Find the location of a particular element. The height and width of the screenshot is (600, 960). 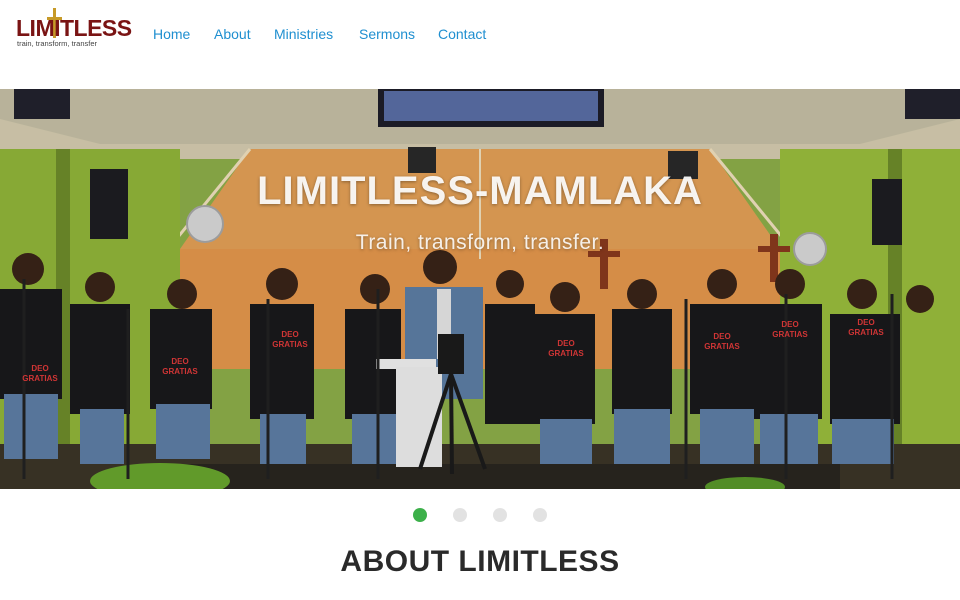

site-logo: LIMITLESS train, transform, transfer is located at coordinates (74, 29).